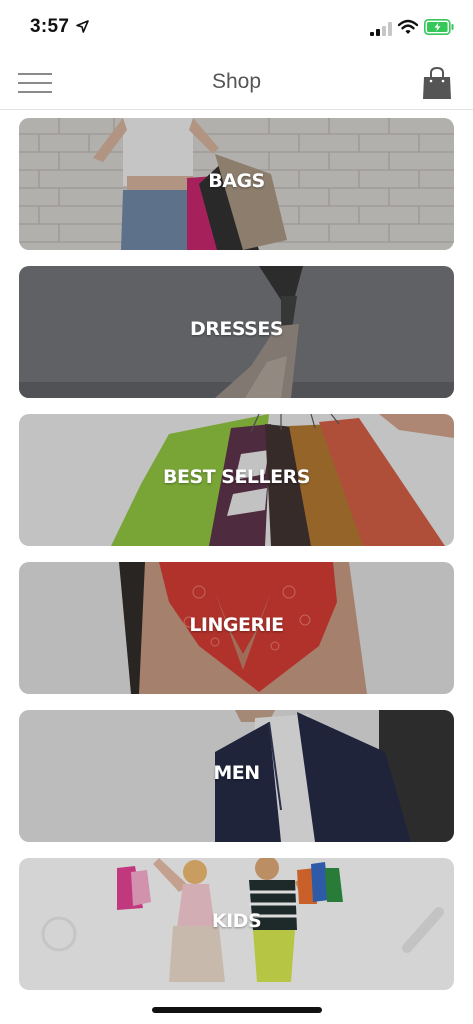 This screenshot has height=1024, width=473. I want to click on home-indicator, so click(237, 1010).